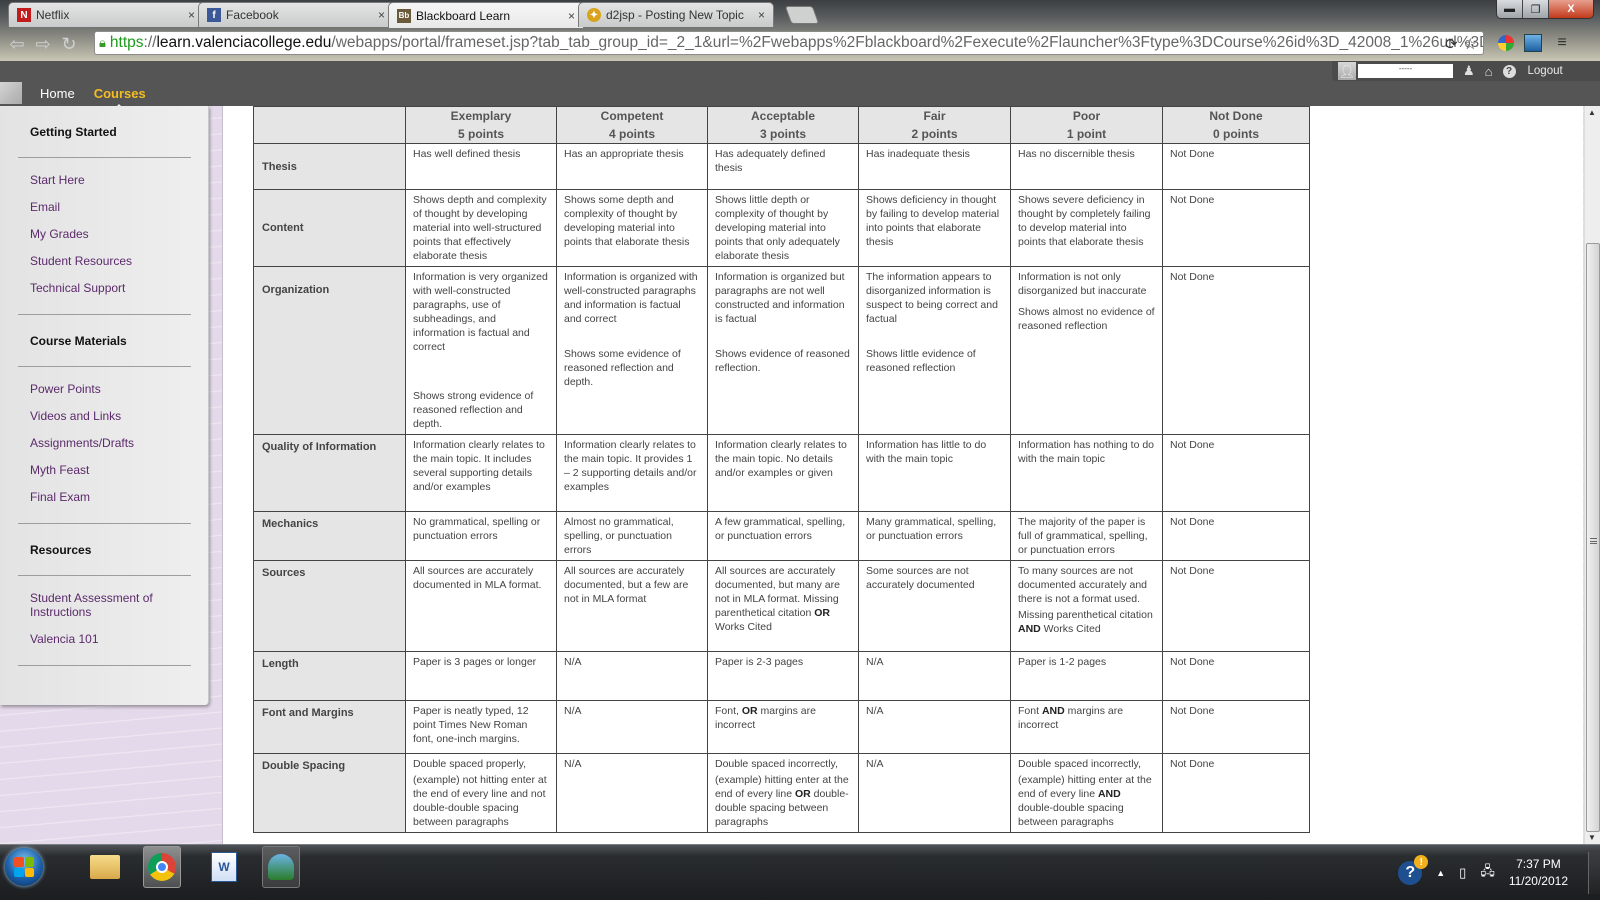  Describe the element at coordinates (17, 44) in the screenshot. I see `back-button: ⇦` at that location.